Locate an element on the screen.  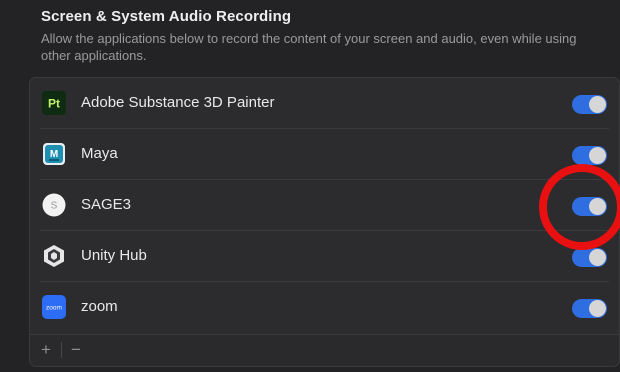
app-name: SAGE3 is located at coordinates (106, 204).